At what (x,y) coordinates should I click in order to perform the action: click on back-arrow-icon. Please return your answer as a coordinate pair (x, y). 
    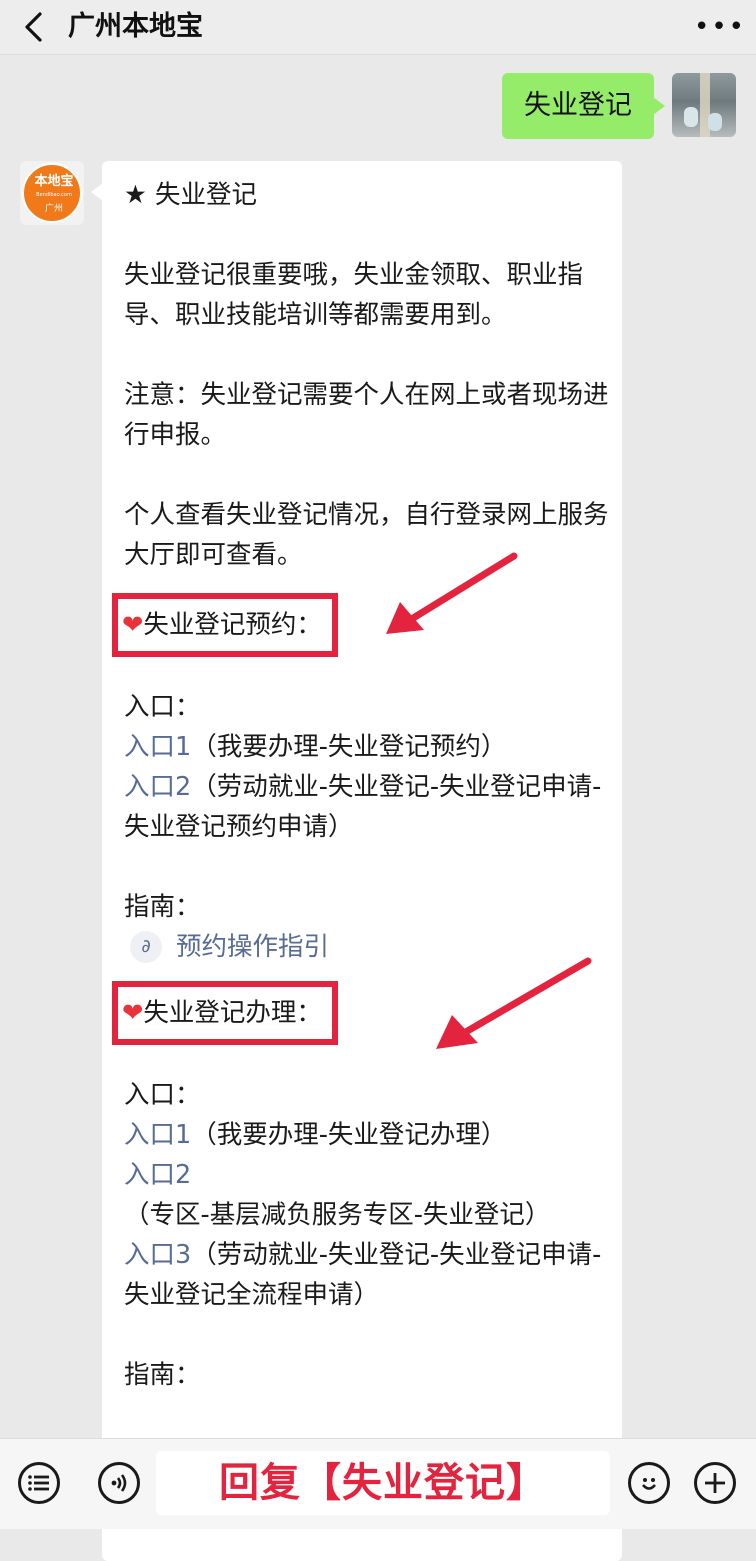
    Looking at the image, I should click on (35, 27).